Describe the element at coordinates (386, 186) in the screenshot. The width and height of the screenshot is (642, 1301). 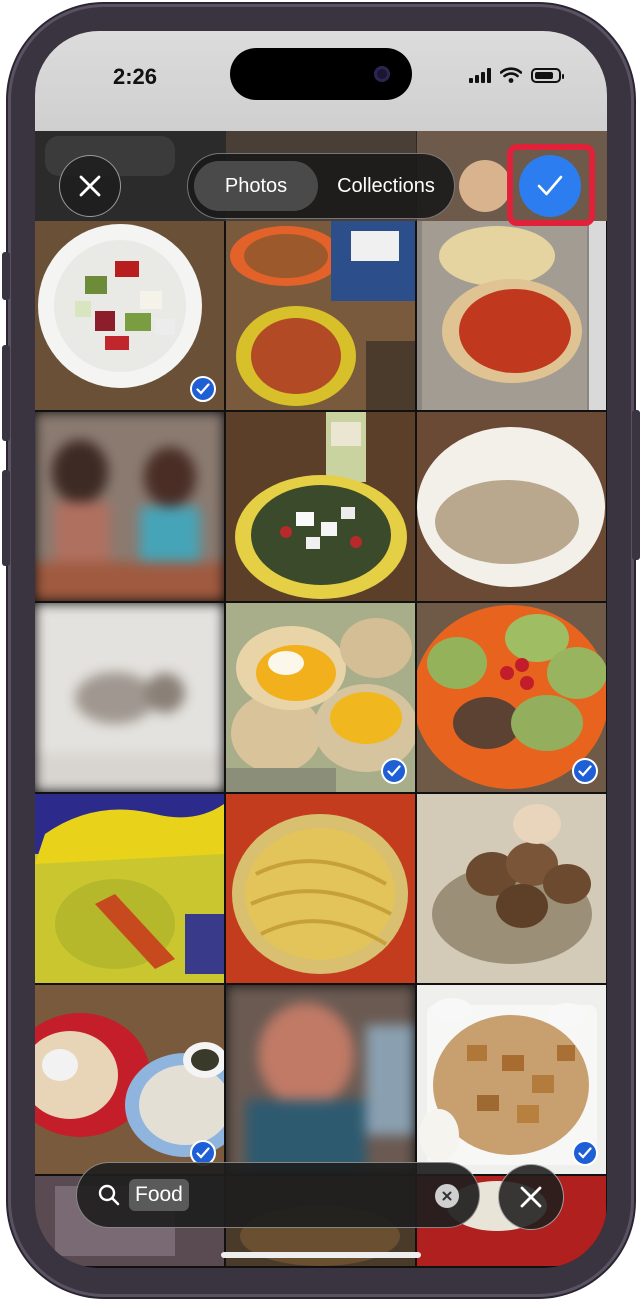
I see `tab-collections: Collections` at that location.